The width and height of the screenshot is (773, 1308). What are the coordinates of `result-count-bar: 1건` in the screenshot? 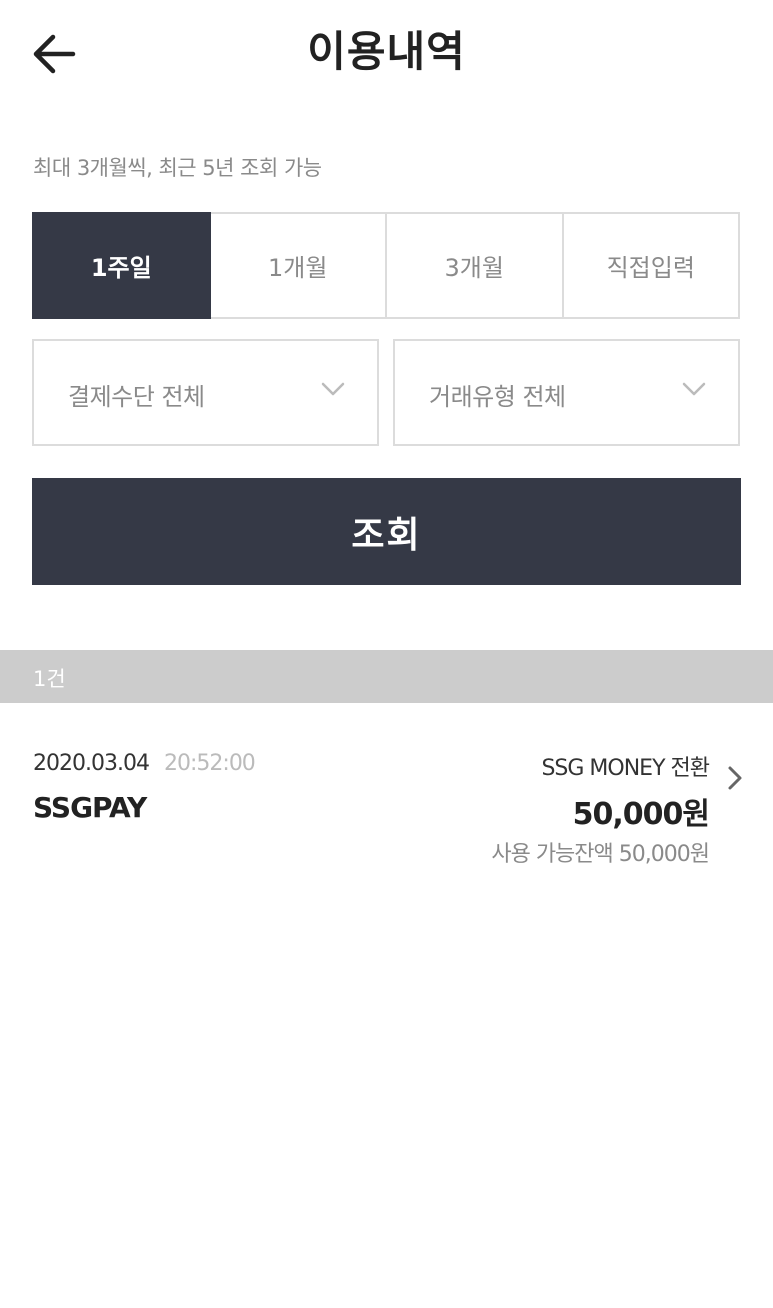 It's located at (386, 676).